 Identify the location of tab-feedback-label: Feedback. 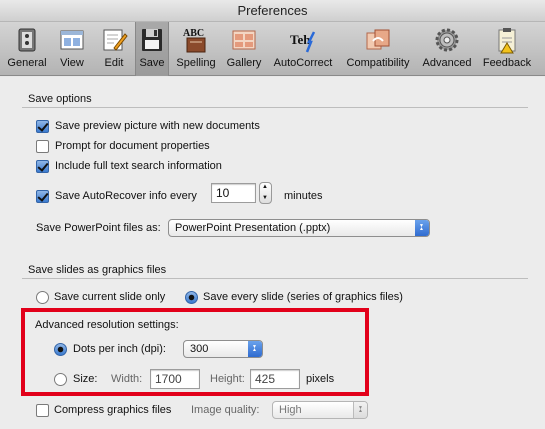
(507, 63).